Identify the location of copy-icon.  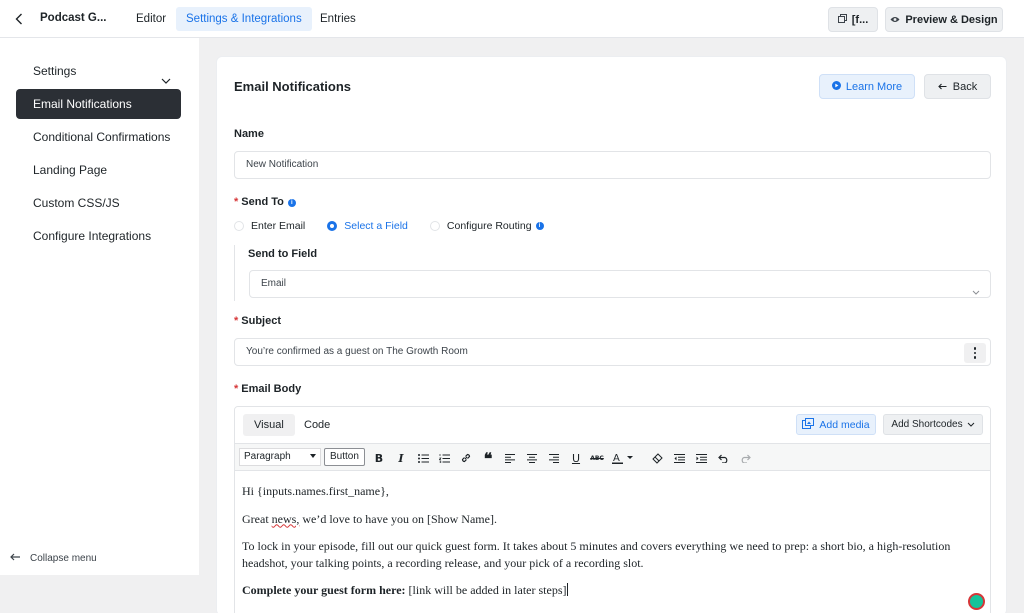
(842, 19).